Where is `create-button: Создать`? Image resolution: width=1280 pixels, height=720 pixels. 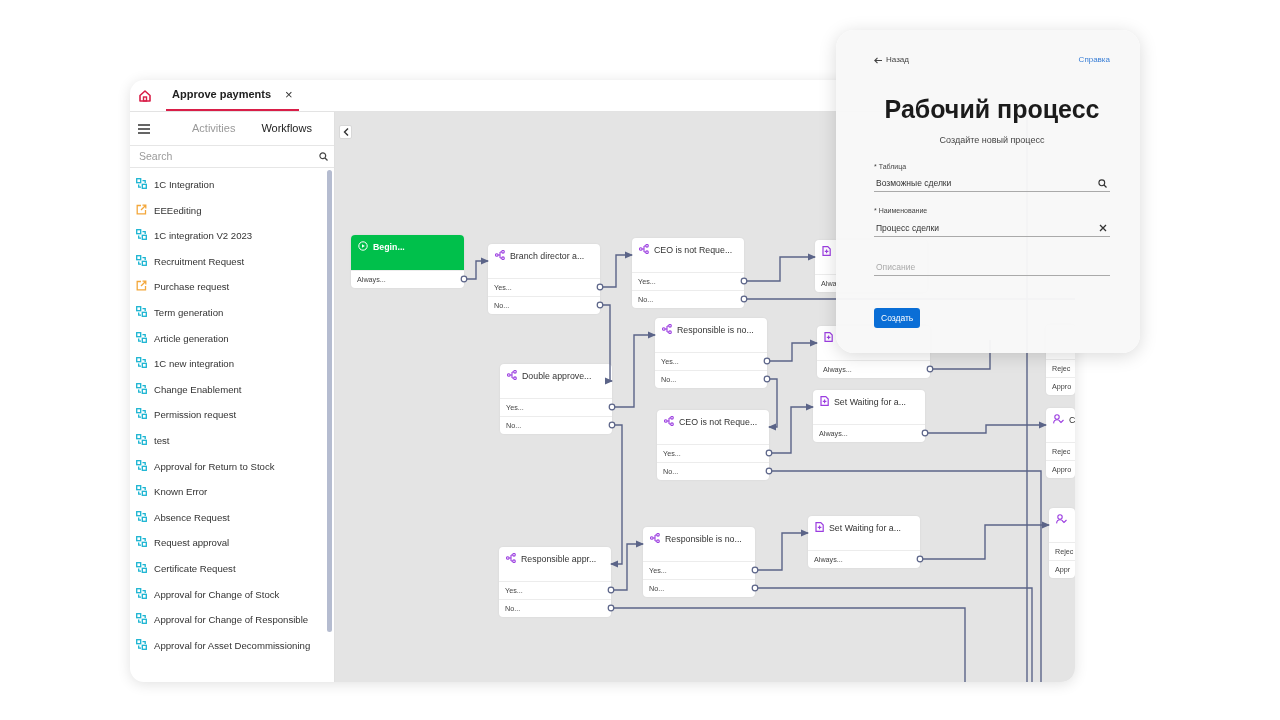
create-button: Создать is located at coordinates (897, 318).